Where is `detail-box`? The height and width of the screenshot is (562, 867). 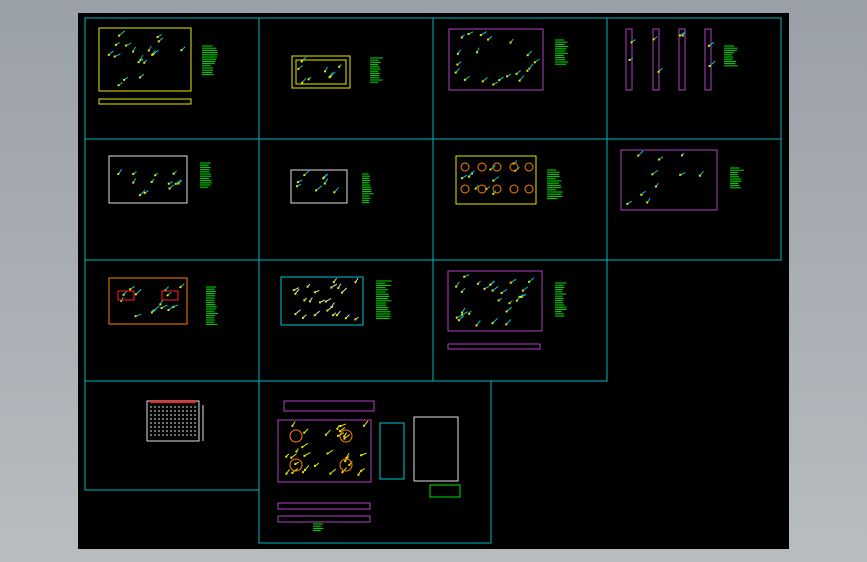
detail-box is located at coordinates (445, 491).